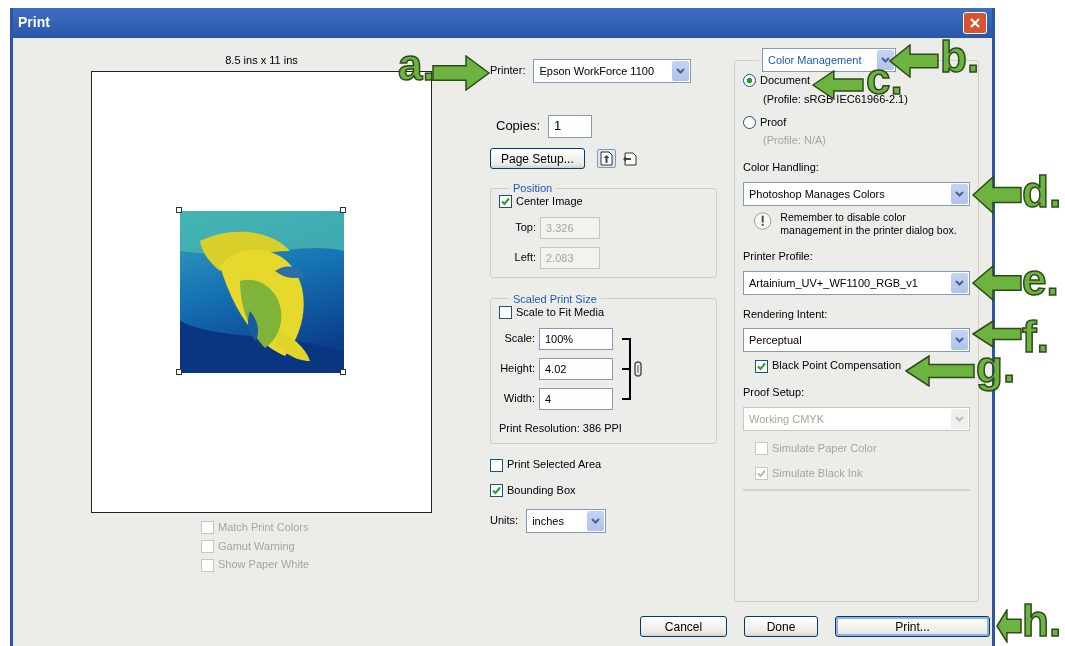 The height and width of the screenshot is (646, 1065). What do you see at coordinates (34, 23) in the screenshot?
I see `window-title: Print` at bounding box center [34, 23].